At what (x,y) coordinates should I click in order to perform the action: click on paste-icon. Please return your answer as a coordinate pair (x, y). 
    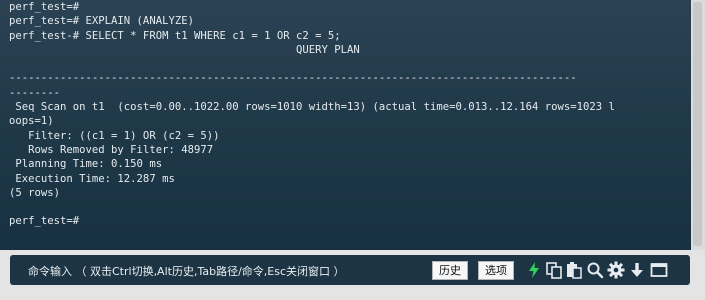
    Looking at the image, I should click on (574, 270).